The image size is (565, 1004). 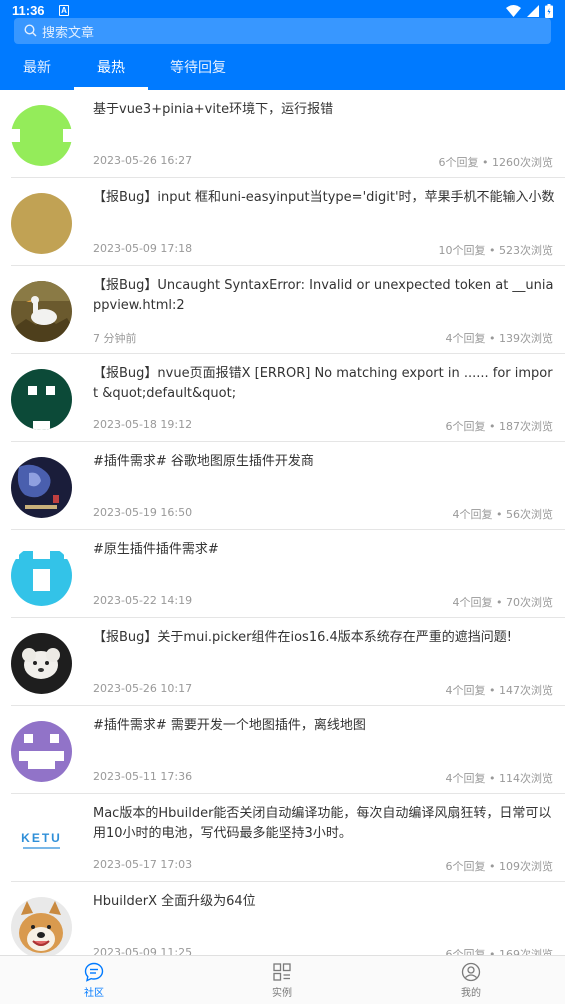 What do you see at coordinates (143, 248) in the screenshot?
I see `article-date: 2023-05-09 17:18` at bounding box center [143, 248].